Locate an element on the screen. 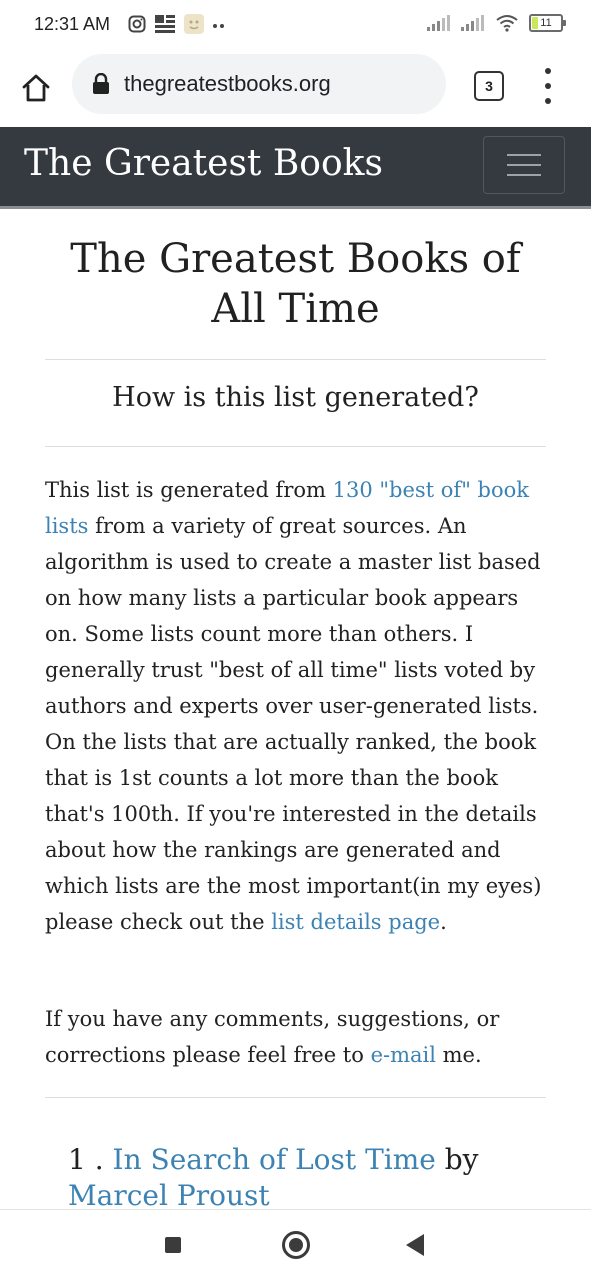  tab-switcher-button: 3 is located at coordinates (489, 86).